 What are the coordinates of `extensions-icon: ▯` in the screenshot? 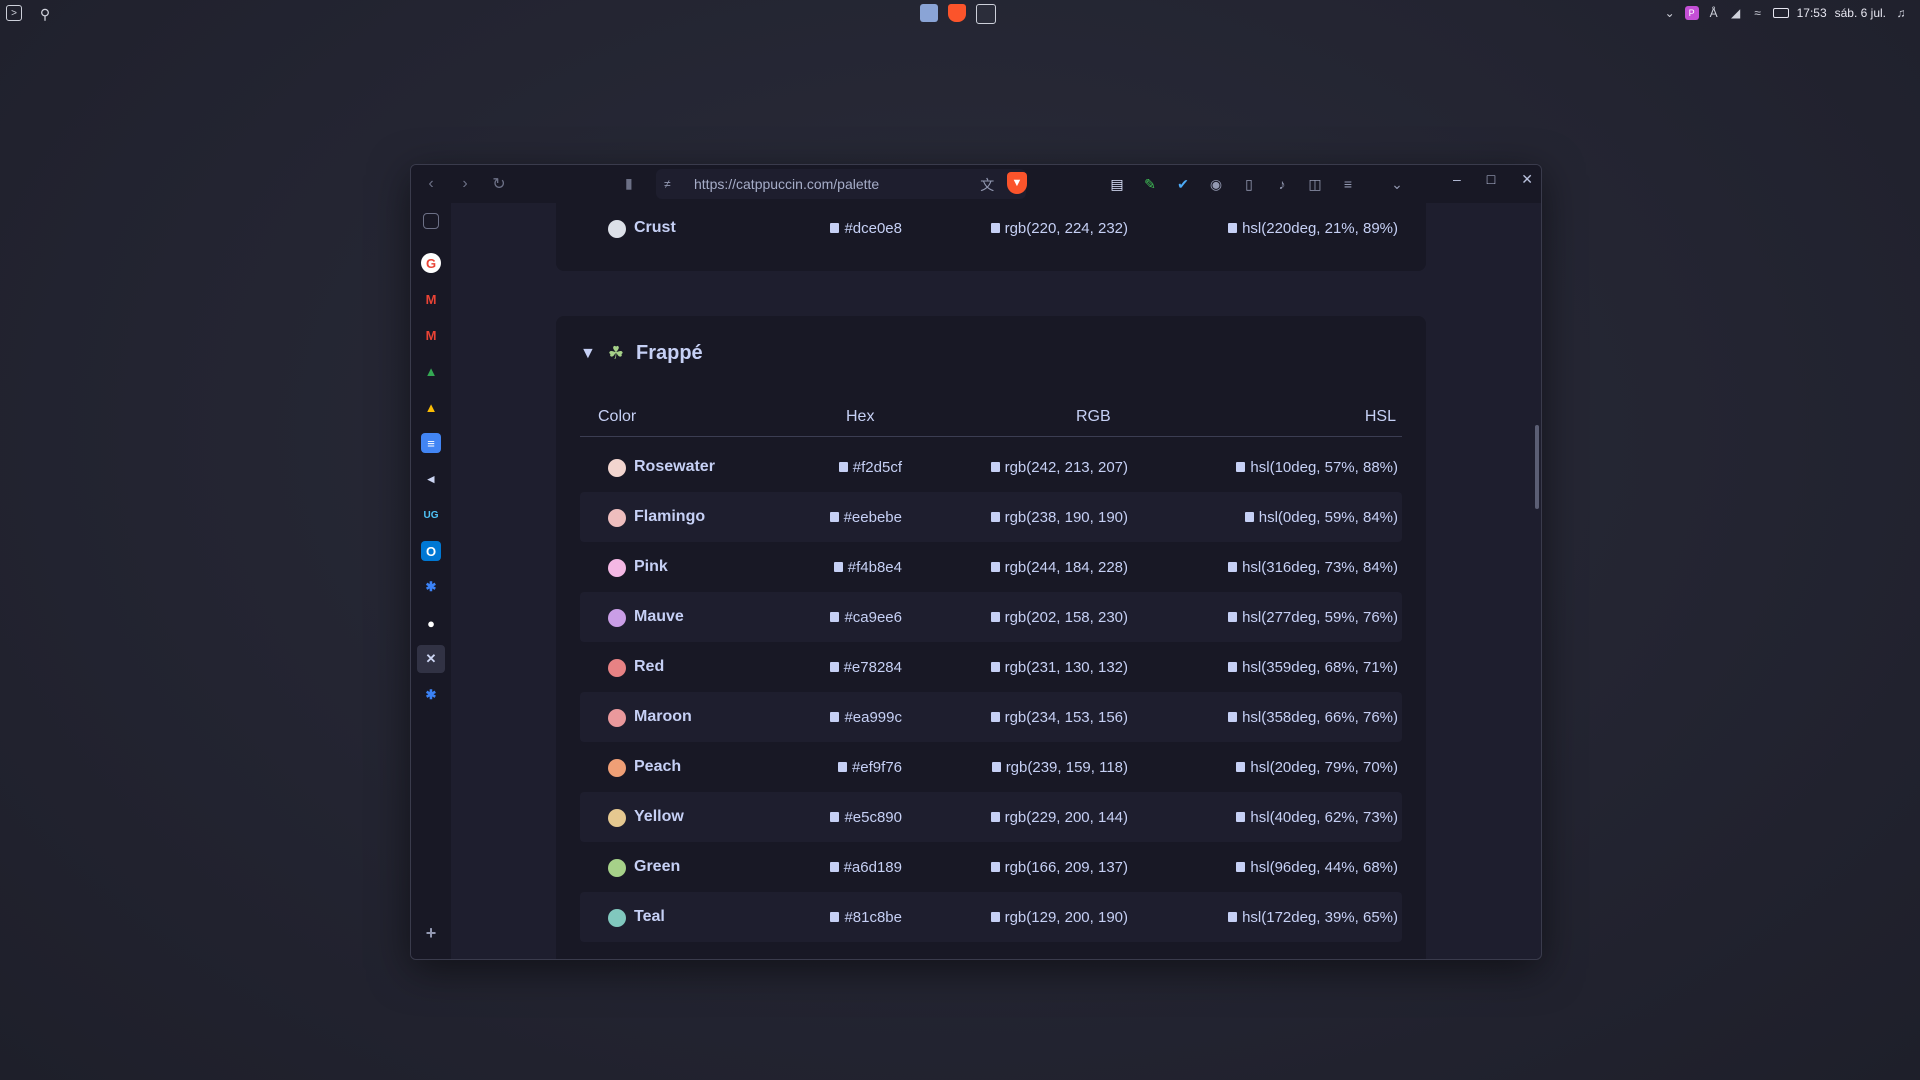 It's located at (1249, 184).